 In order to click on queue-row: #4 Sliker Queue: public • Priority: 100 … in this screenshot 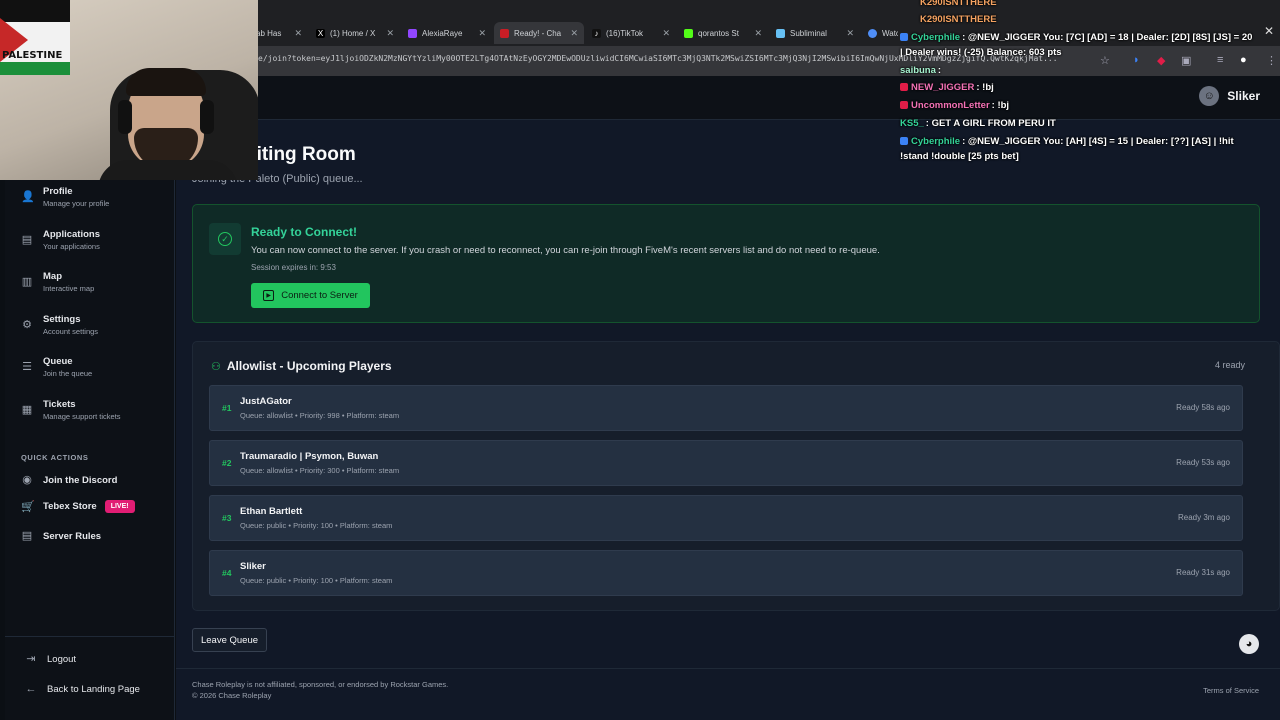, I will do `click(726, 573)`.